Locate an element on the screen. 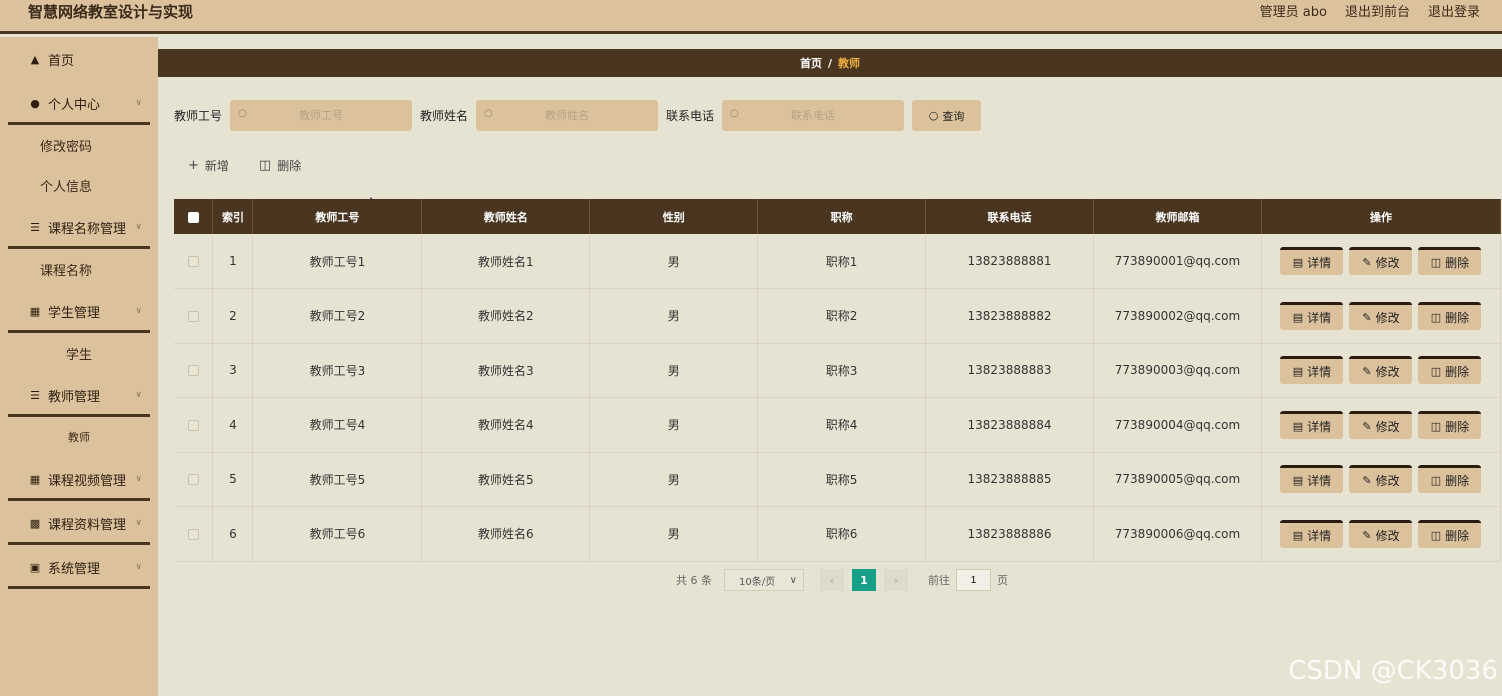  sidebar-subitem-personal-info: 个人信息 is located at coordinates (79, 185).